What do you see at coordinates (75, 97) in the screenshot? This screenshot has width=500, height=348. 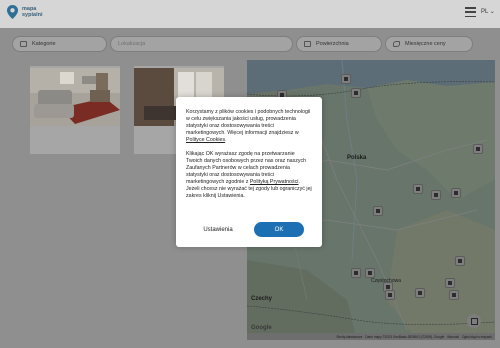 I see `listing-photo` at bounding box center [75, 97].